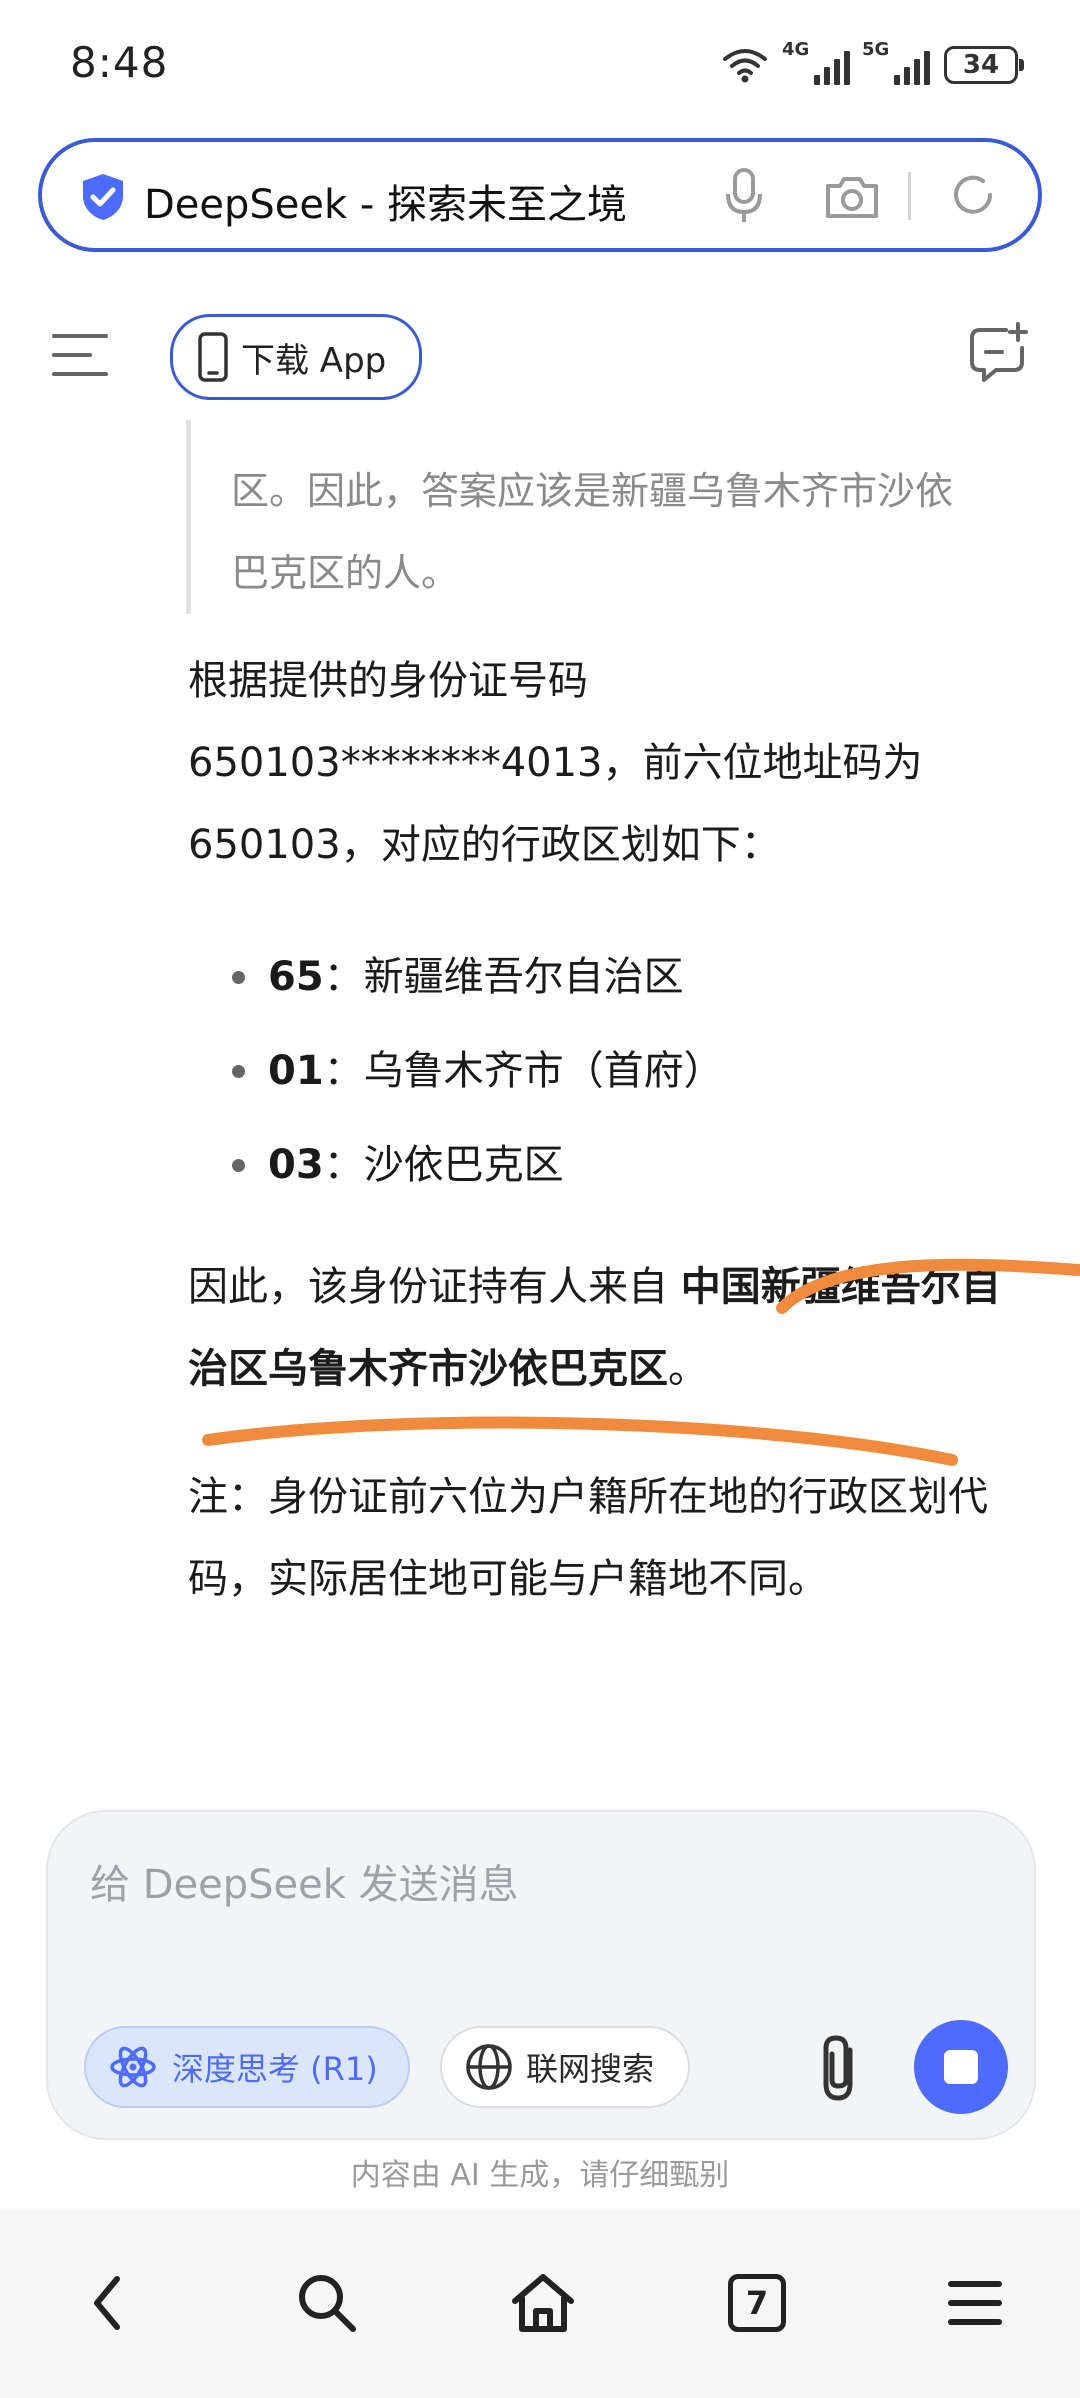  What do you see at coordinates (606, 517) in the screenshot?
I see `thinking-quote: 区。因此，答案应该是新疆乌鲁木齐市沙依 巴克区的人。` at bounding box center [606, 517].